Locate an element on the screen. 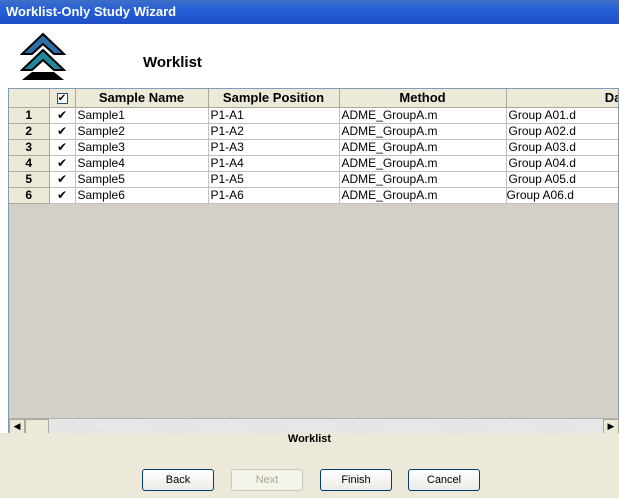  sample-position-cell: P1-A4 is located at coordinates (274, 163).